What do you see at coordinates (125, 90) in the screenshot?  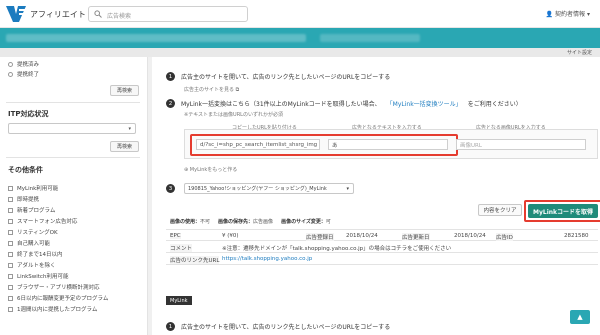 I see `research-button-1: 再検索` at bounding box center [125, 90].